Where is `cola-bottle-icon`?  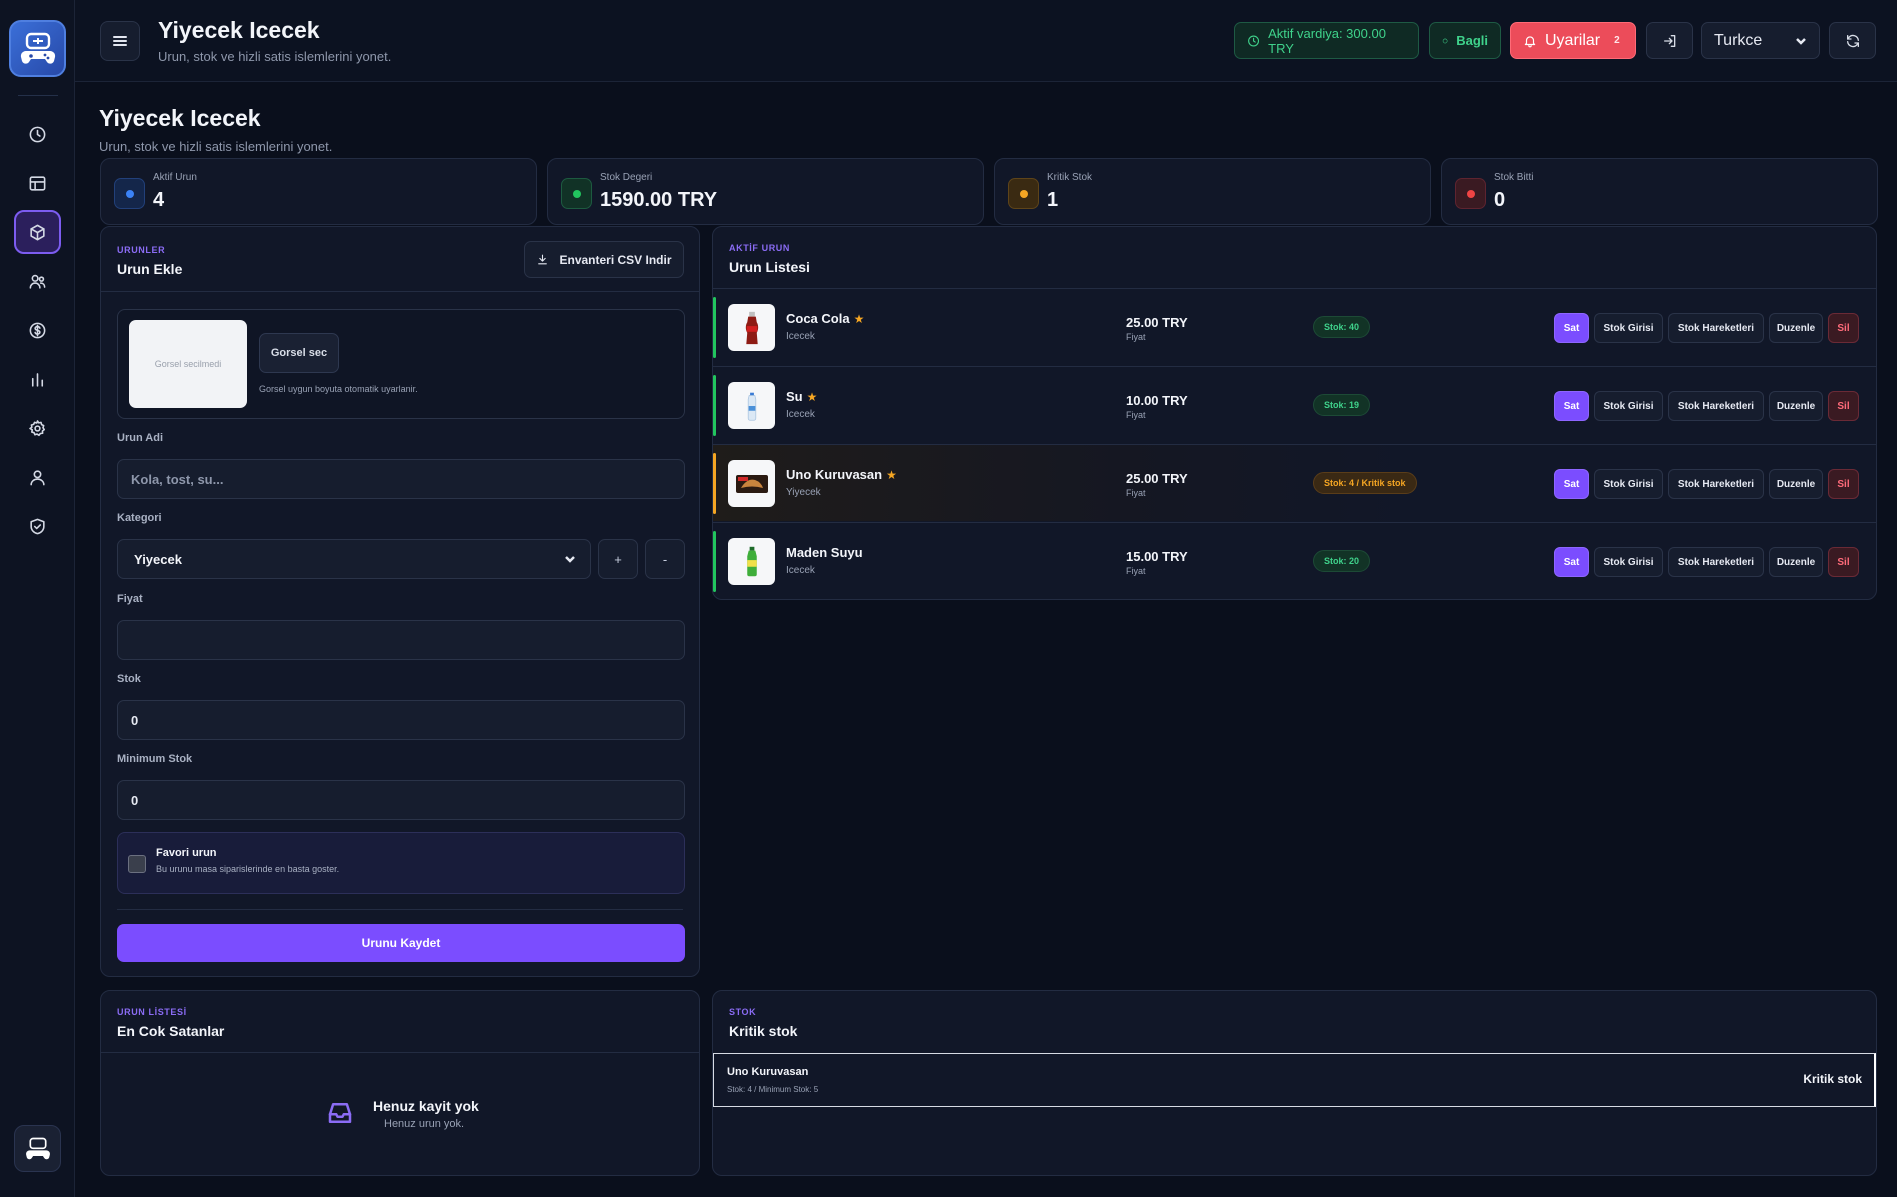 cola-bottle-icon is located at coordinates (751, 327).